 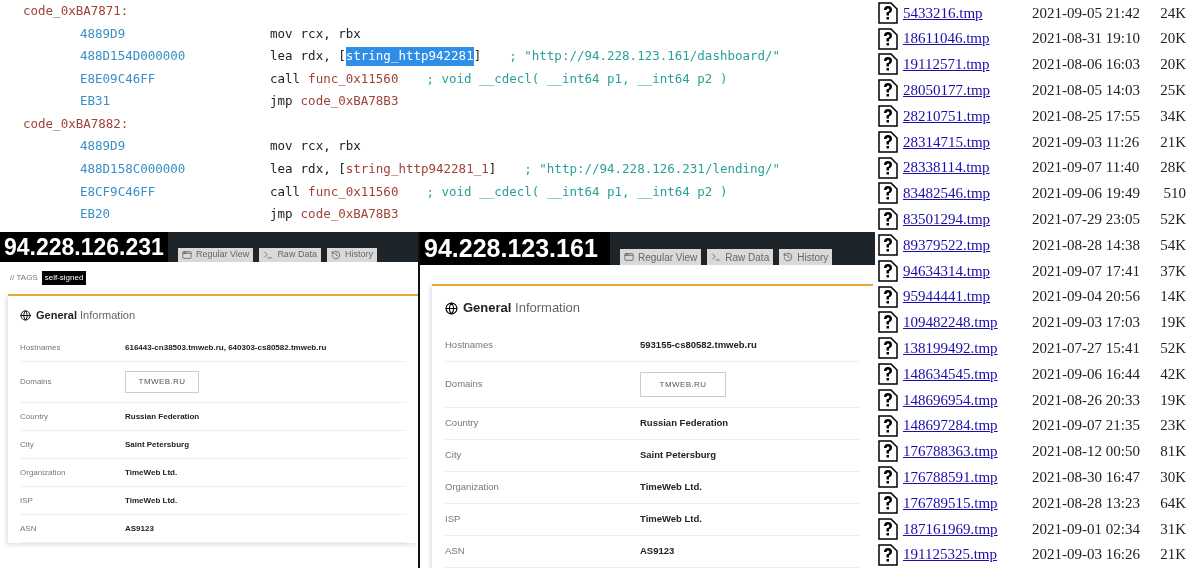 I want to click on file-date: 2021-08-06 16:03, so click(x=1086, y=65).